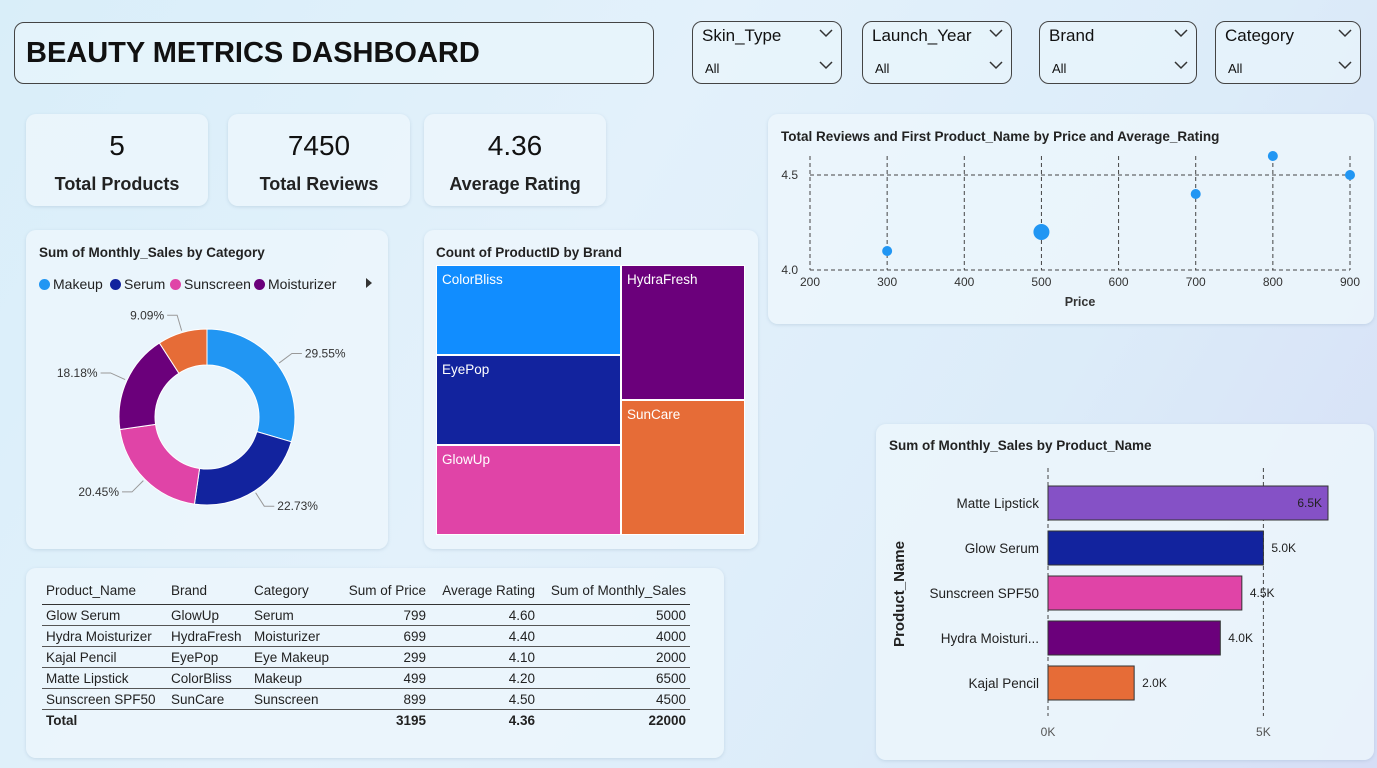  What do you see at coordinates (767, 52) in the screenshot?
I see `slicer-skin-type: Skin_Type All` at bounding box center [767, 52].